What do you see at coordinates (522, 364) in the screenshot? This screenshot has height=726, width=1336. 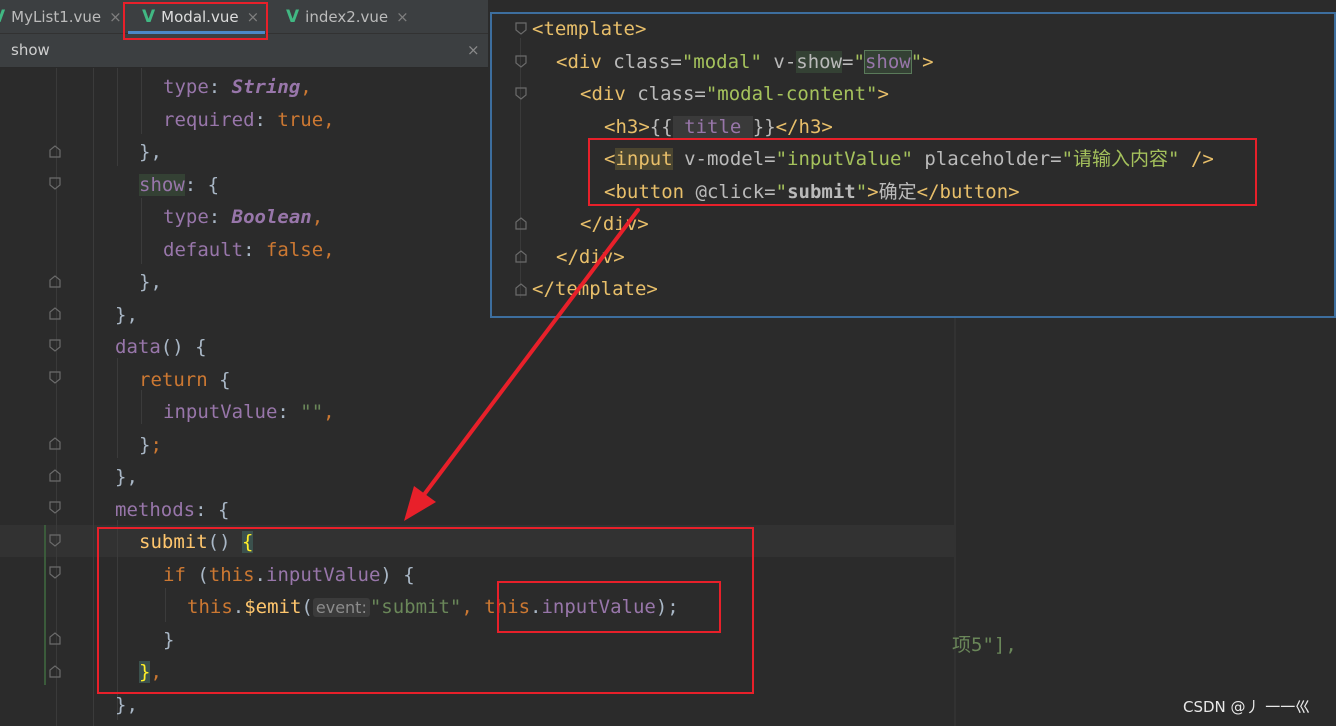 I see `annotation-arrow` at bounding box center [522, 364].